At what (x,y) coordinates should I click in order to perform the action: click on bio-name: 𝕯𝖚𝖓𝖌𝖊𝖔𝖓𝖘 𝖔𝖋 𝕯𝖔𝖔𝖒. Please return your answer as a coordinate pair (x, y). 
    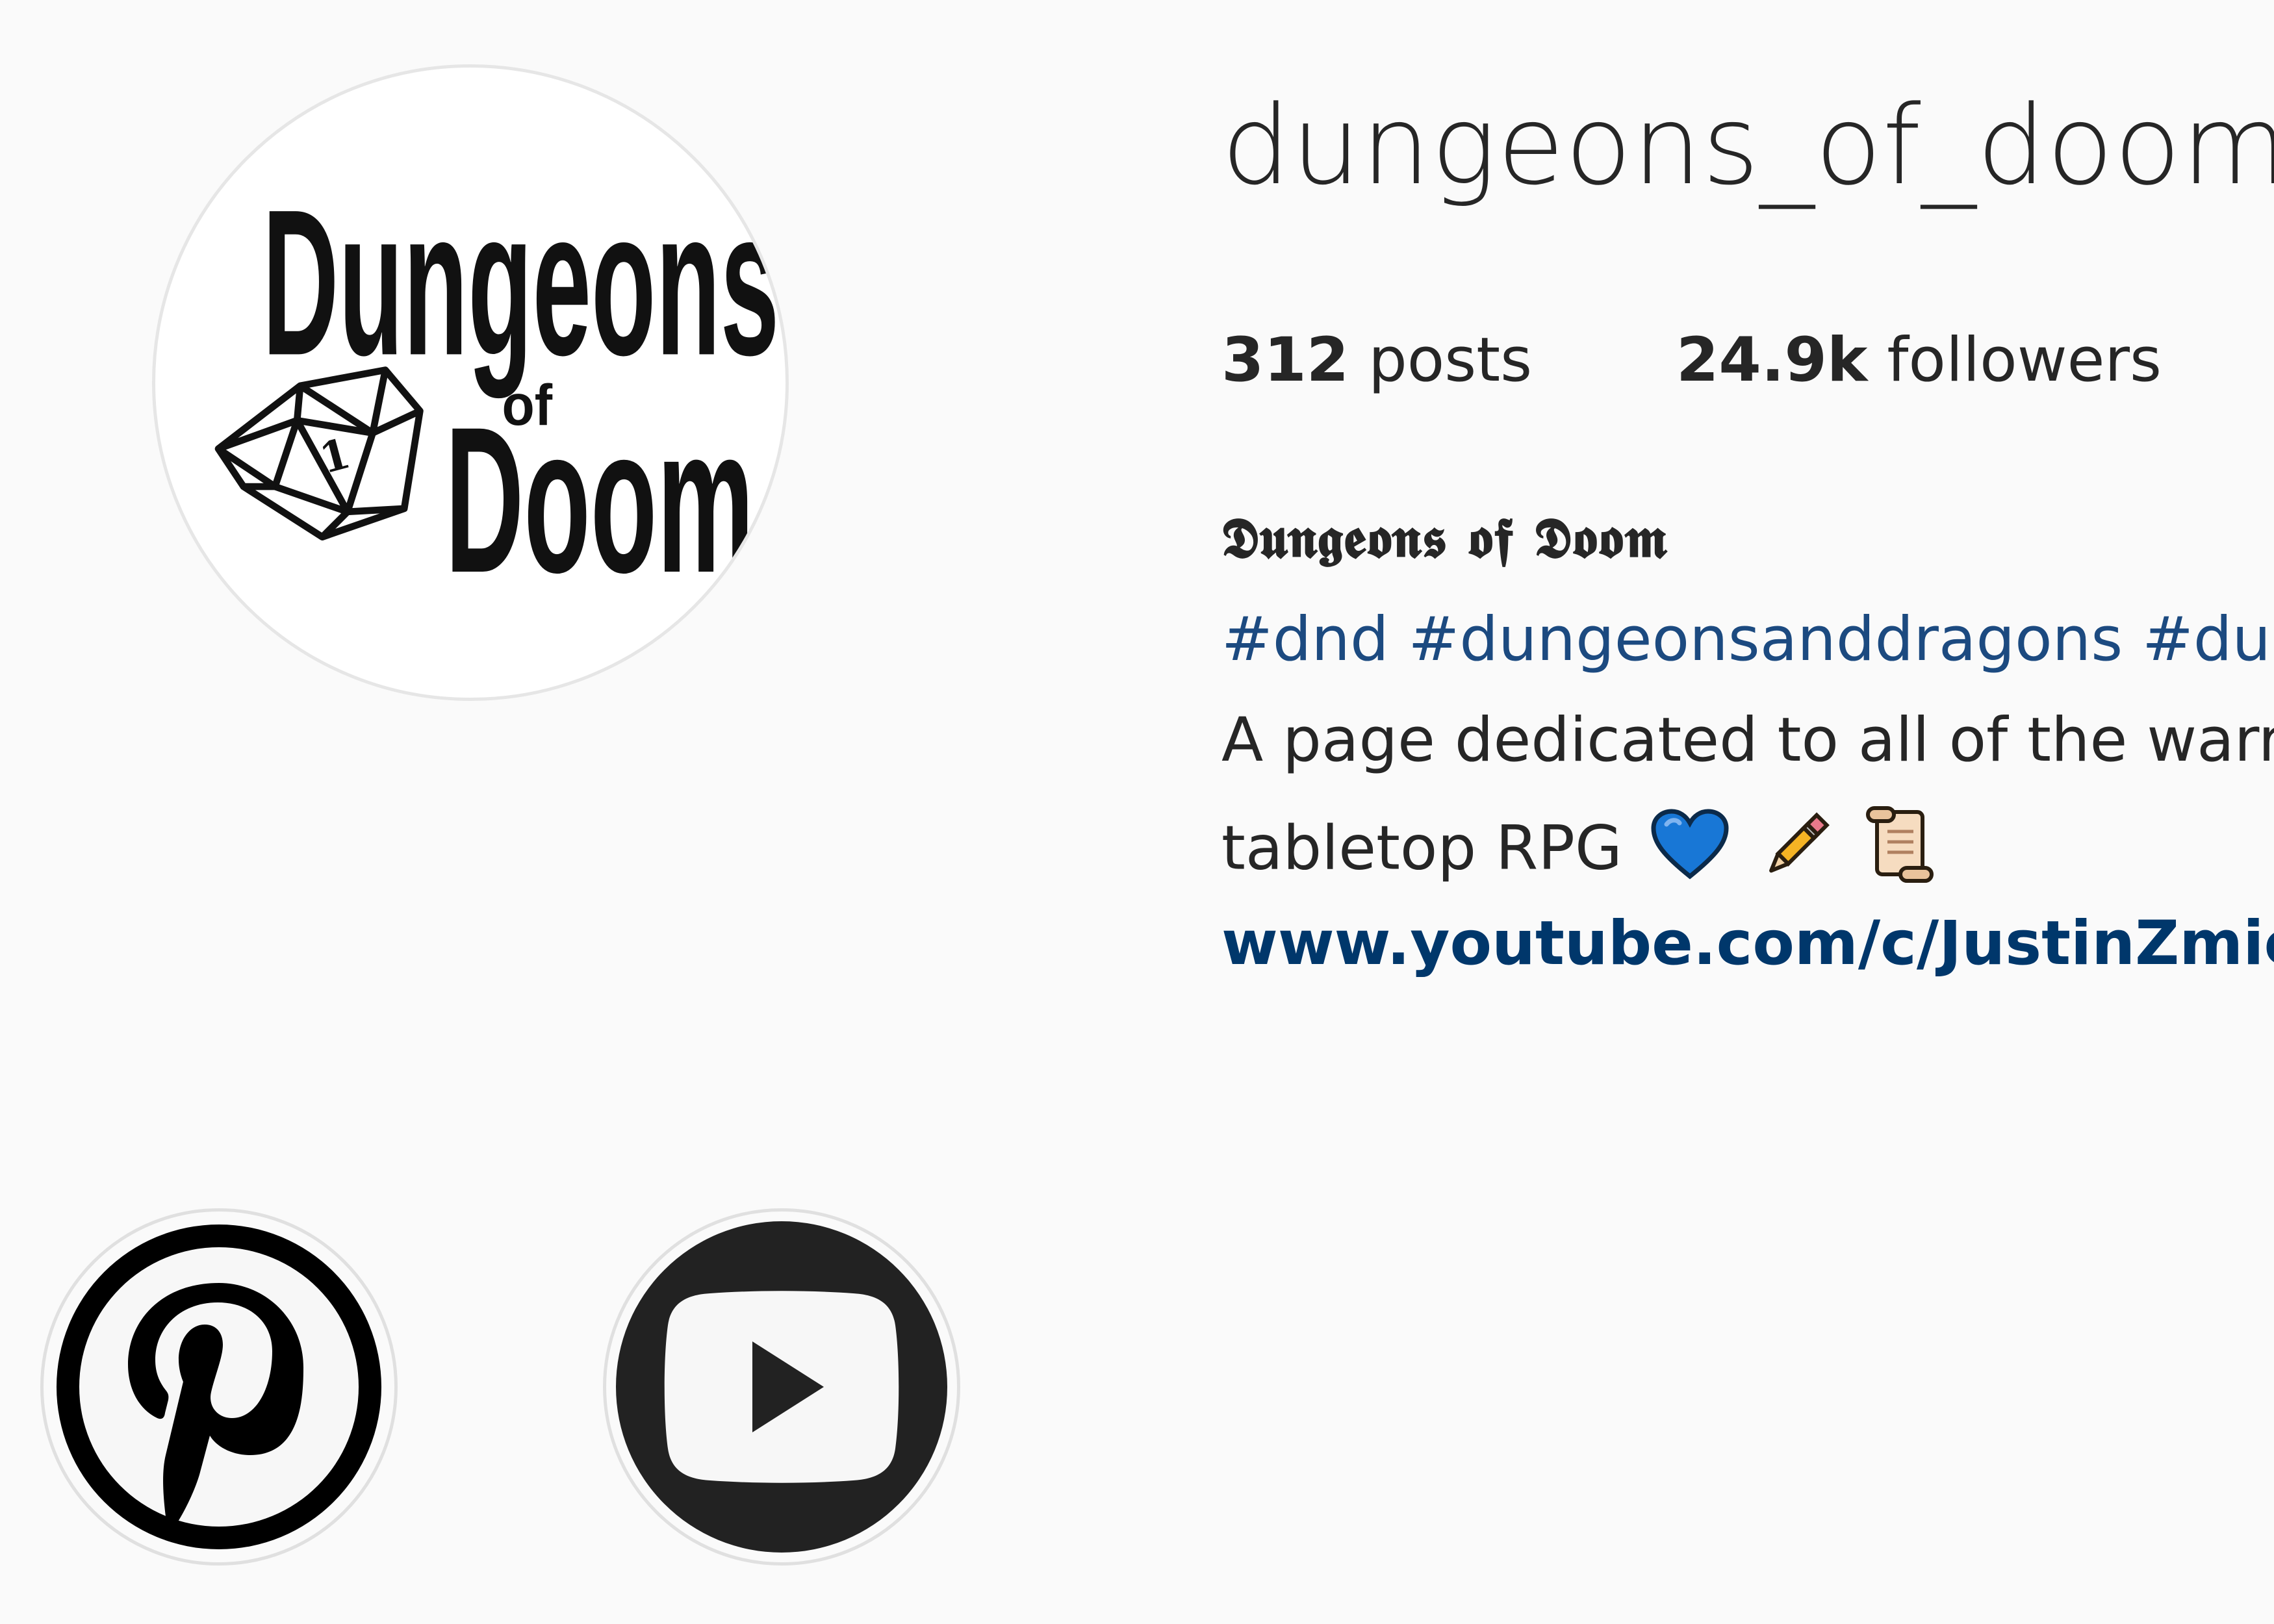
    Looking at the image, I should click on (1444, 538).